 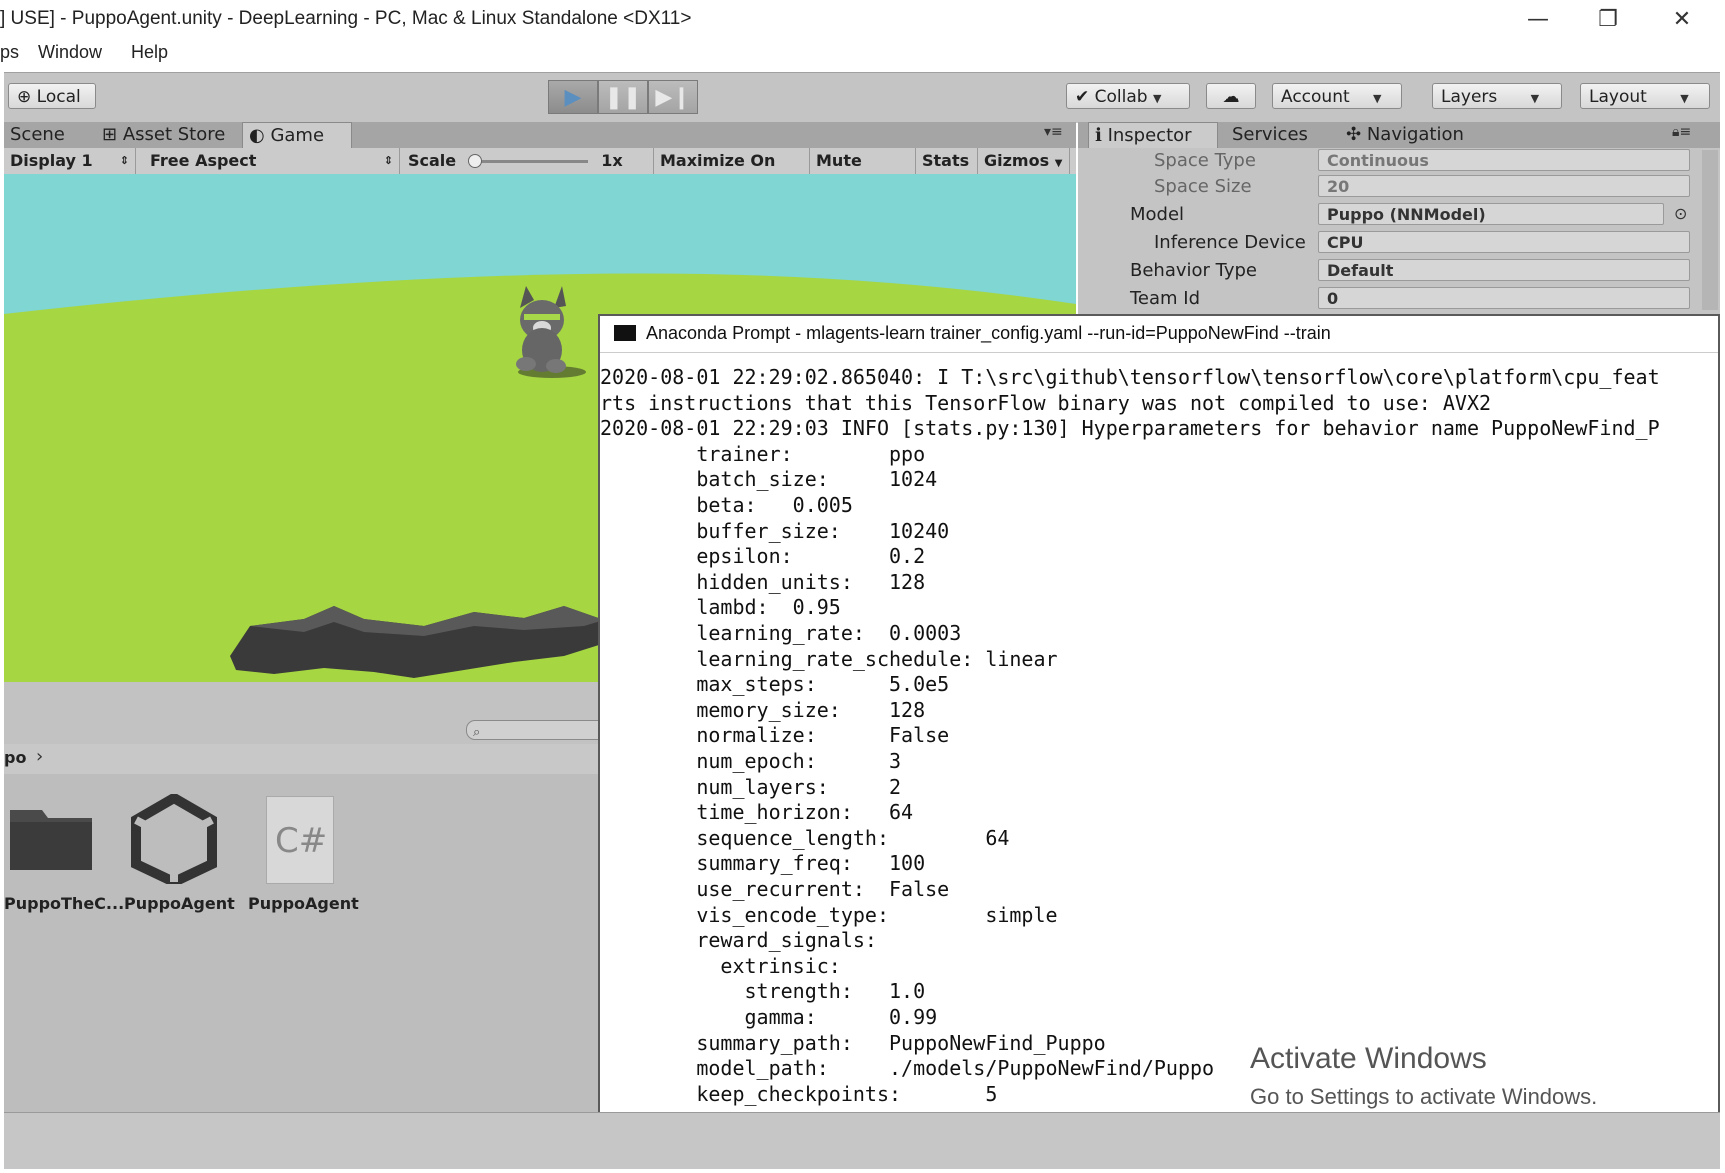 What do you see at coordinates (720, 965) in the screenshot?
I see `console-line: extrinsic:` at bounding box center [720, 965].